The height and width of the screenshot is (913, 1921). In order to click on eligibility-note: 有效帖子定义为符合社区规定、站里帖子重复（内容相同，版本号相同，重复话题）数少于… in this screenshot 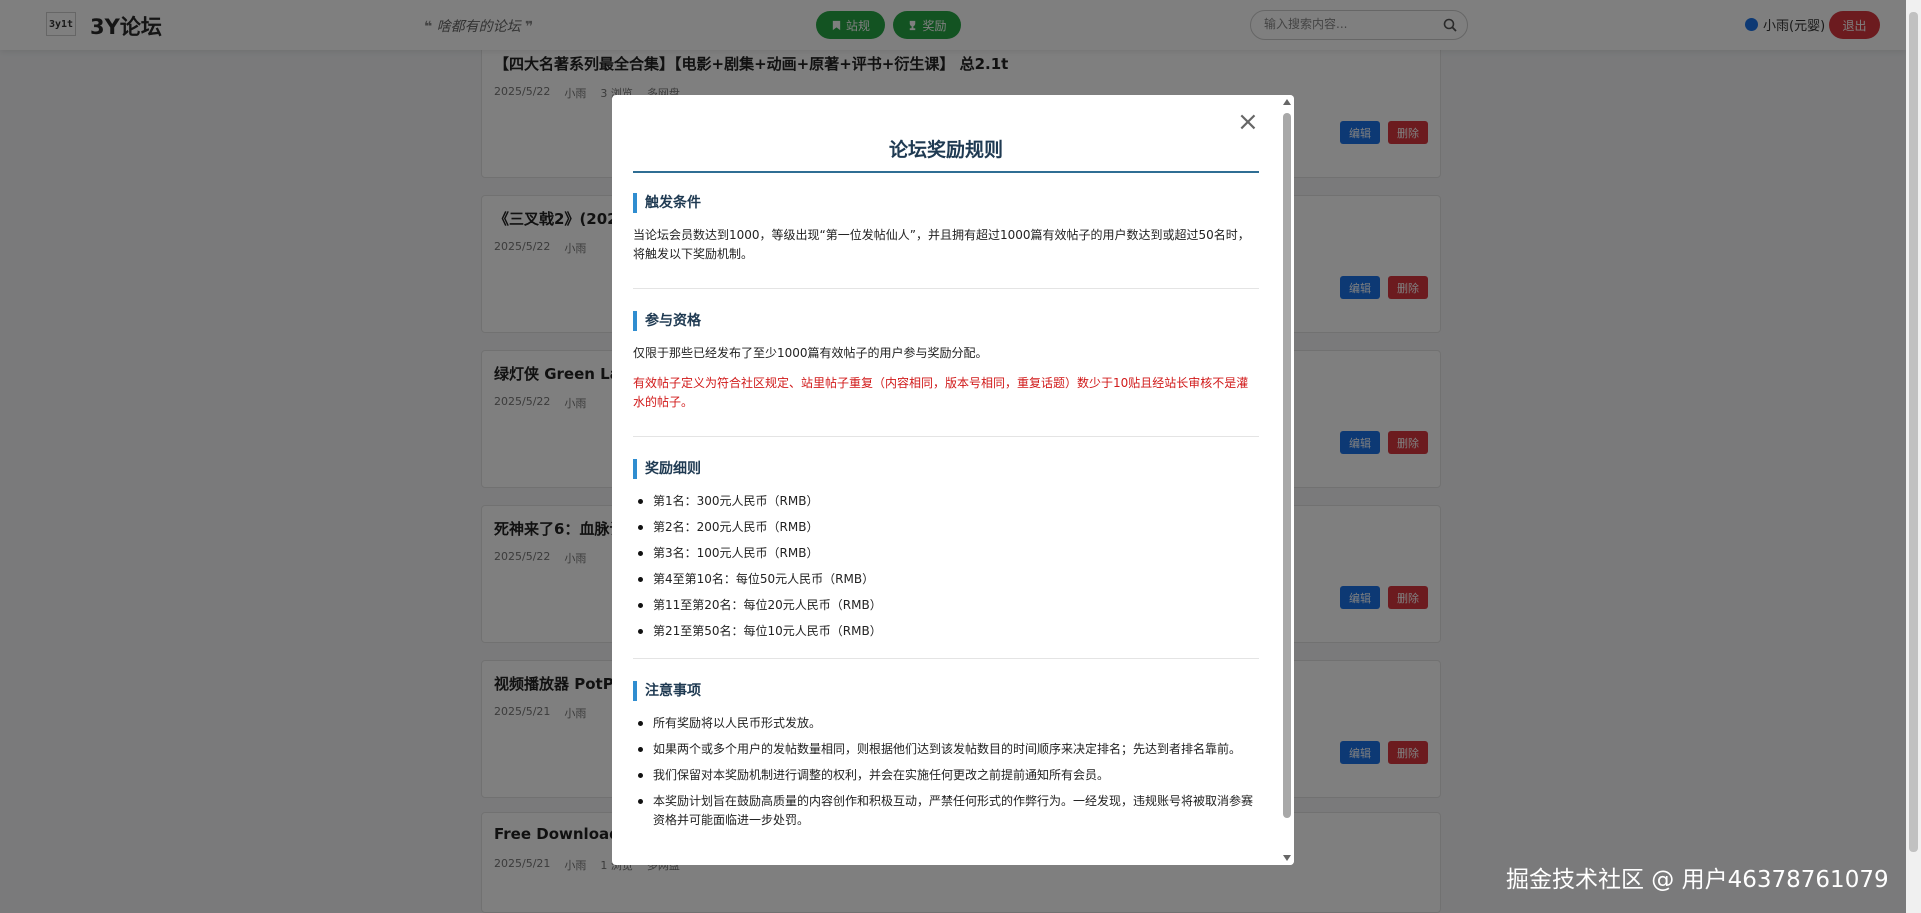, I will do `click(941, 392)`.